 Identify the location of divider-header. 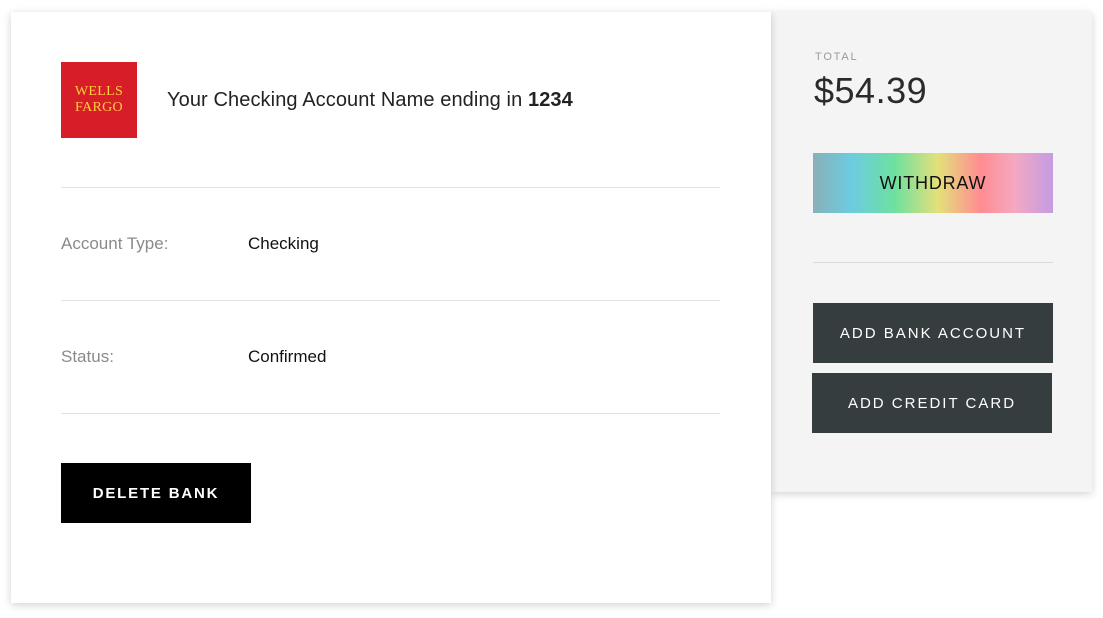
(390, 187).